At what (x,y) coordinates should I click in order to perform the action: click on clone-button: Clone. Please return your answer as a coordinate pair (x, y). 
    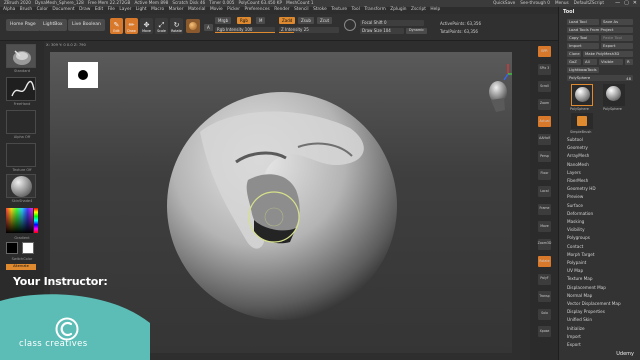
    Looking at the image, I should click on (574, 54).